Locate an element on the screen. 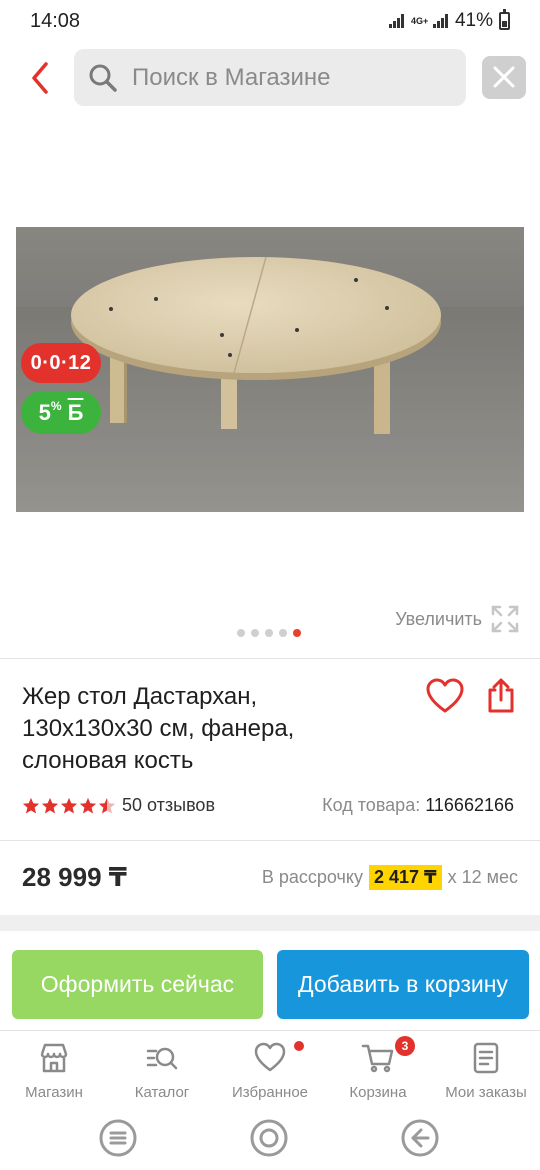 The image size is (540, 1170). network-type: 4G+ is located at coordinates (419, 20).